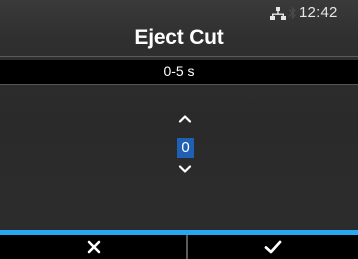 This screenshot has height=259, width=358. I want to click on cancel-button, so click(93, 247).